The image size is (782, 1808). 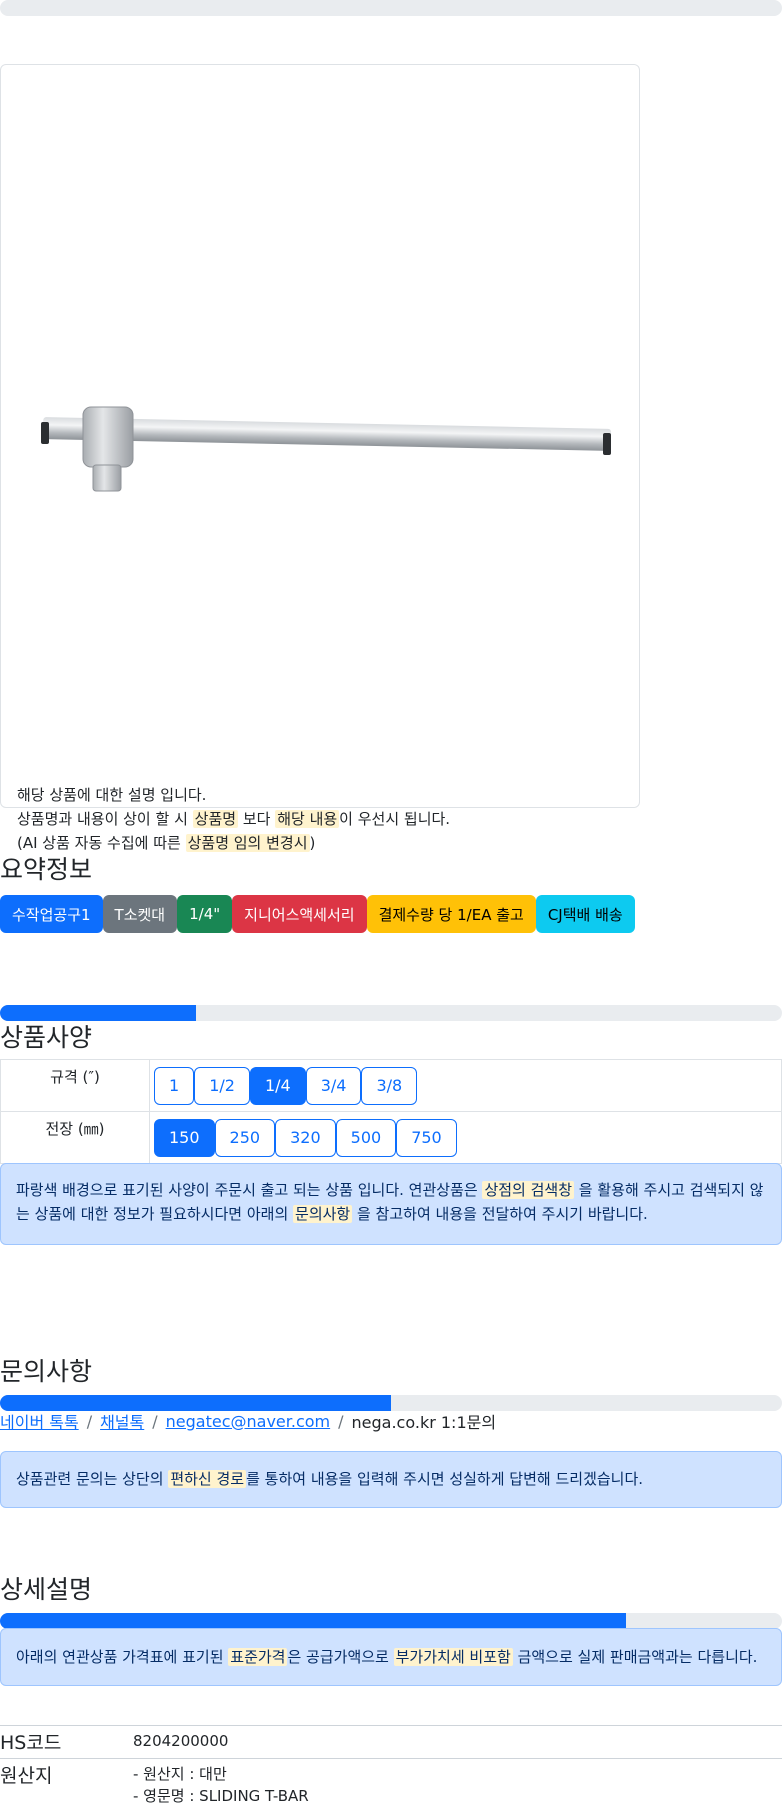 I want to click on length-option-150: 150, so click(x=184, y=1137).